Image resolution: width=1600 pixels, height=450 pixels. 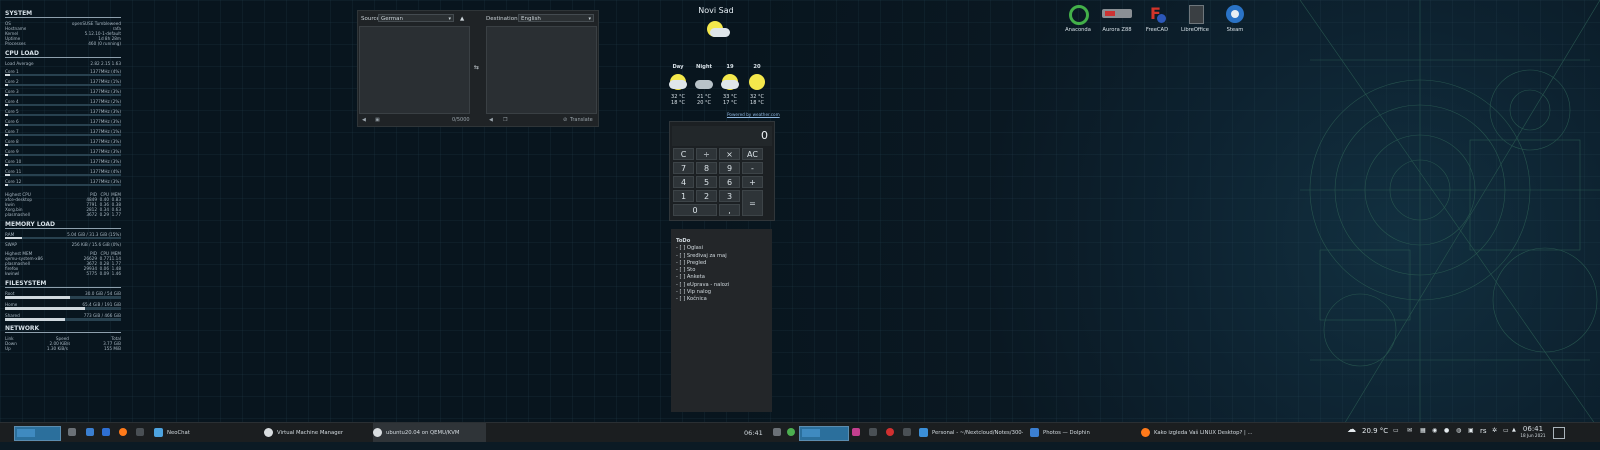 I want to click on process-cell: 1.77, so click(x=116, y=214).